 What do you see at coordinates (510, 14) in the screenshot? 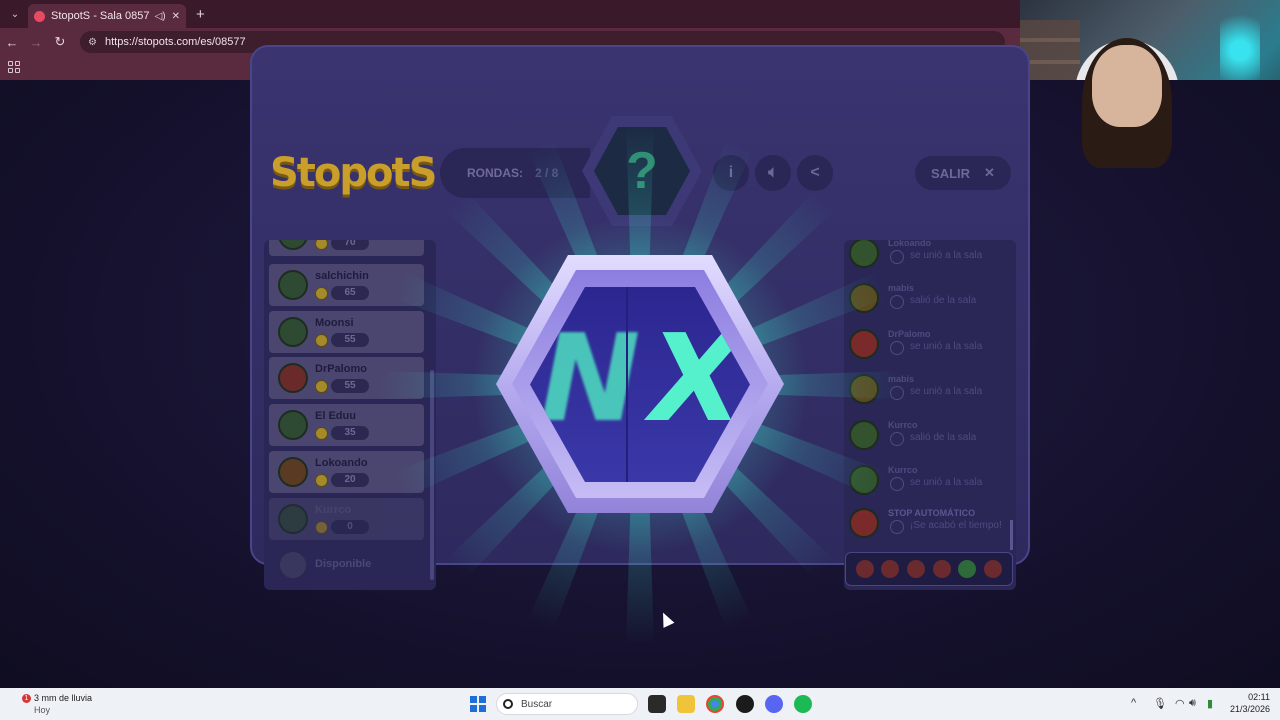
I see `browser-tabbar: ⌄ StopotS - Sala 08577 ◁) ✕ +` at bounding box center [510, 14].